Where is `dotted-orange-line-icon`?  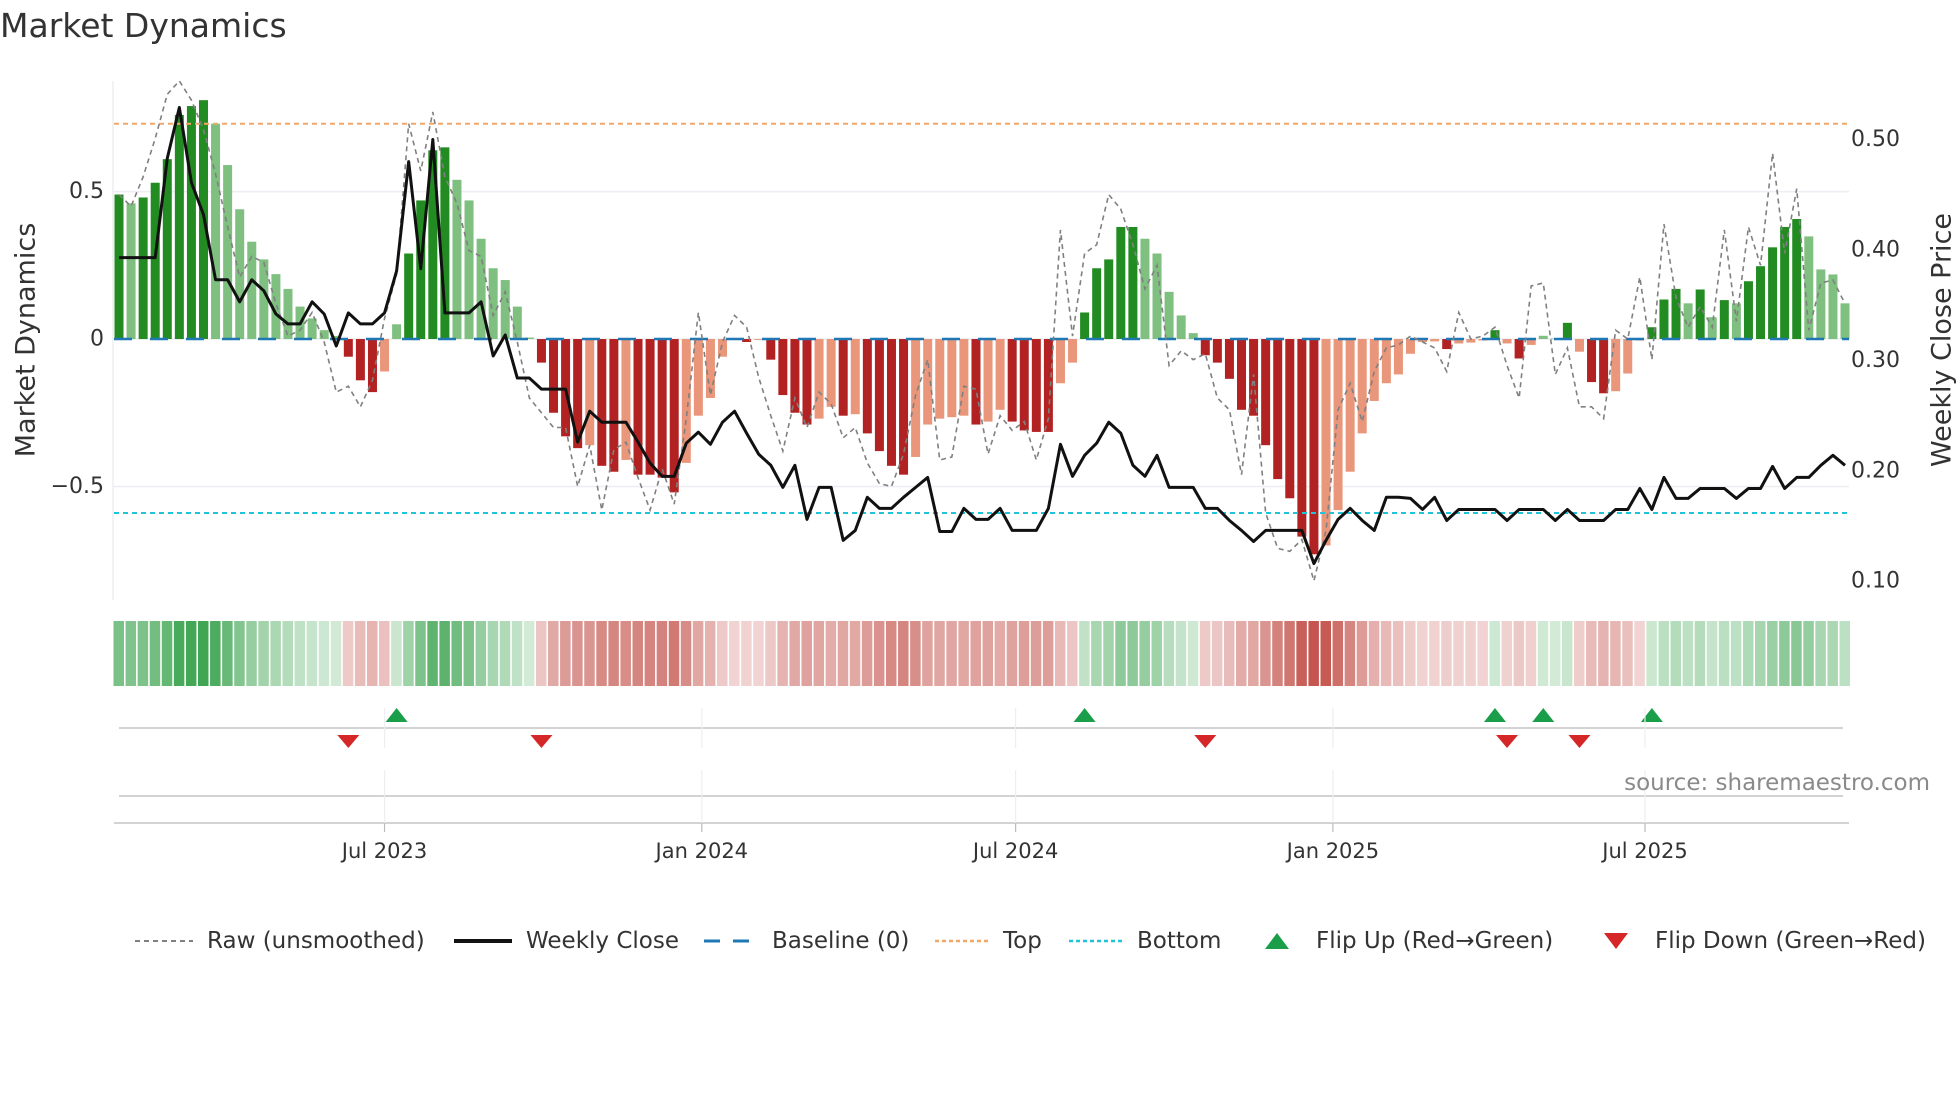
dotted-orange-line-icon is located at coordinates (962, 941).